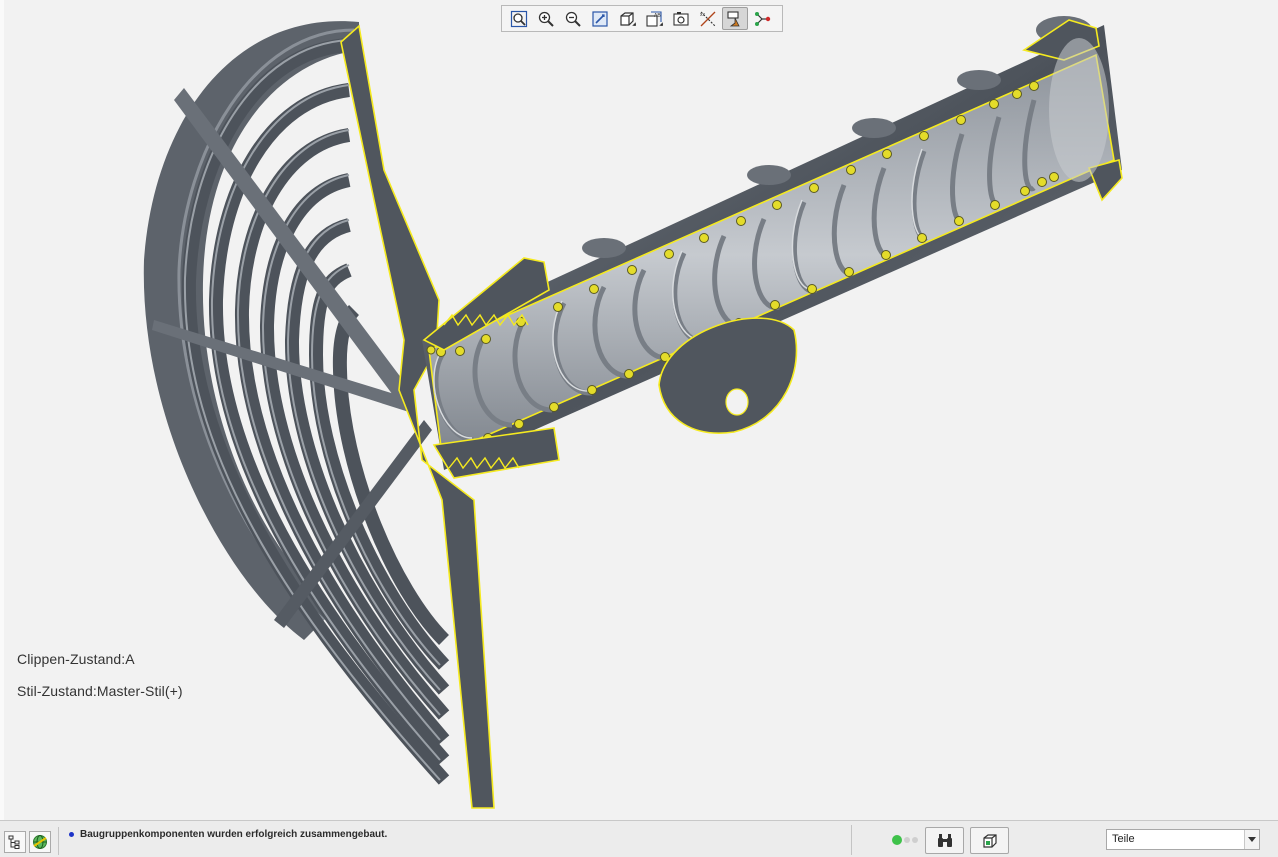 The width and height of the screenshot is (1278, 857). I want to click on zoom-out-button, so click(573, 18).